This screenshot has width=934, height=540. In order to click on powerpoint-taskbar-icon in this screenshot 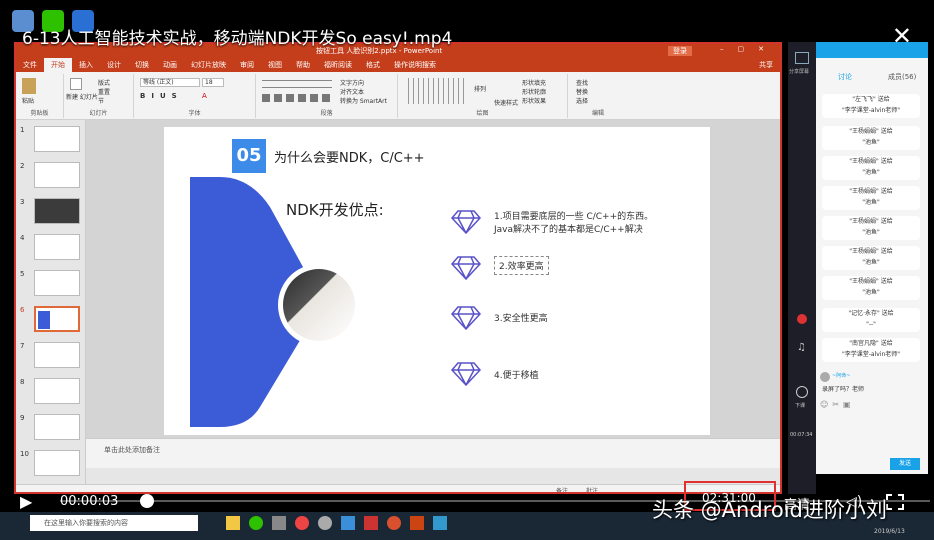, I will do `click(394, 523)`.